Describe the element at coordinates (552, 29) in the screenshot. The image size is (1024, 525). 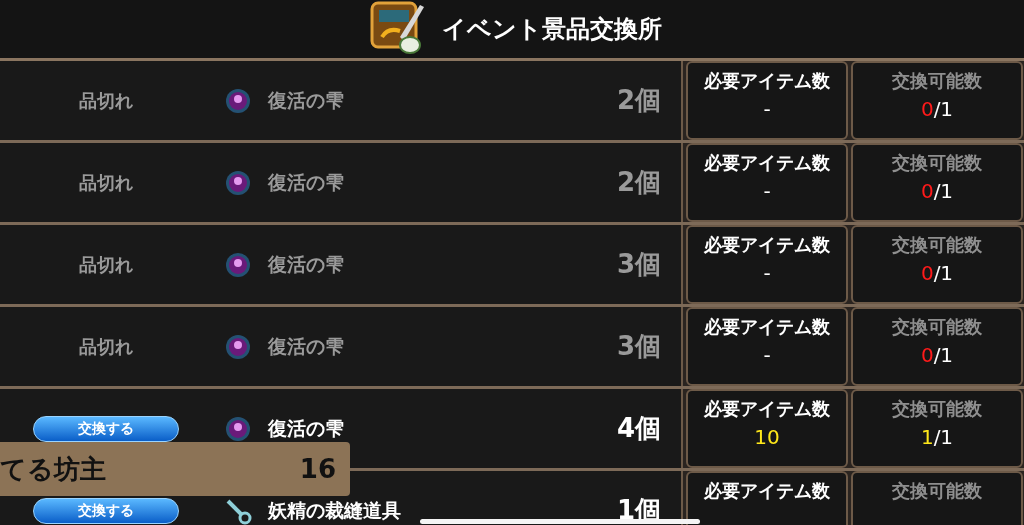
I see `page-title: イベント景品交換所` at that location.